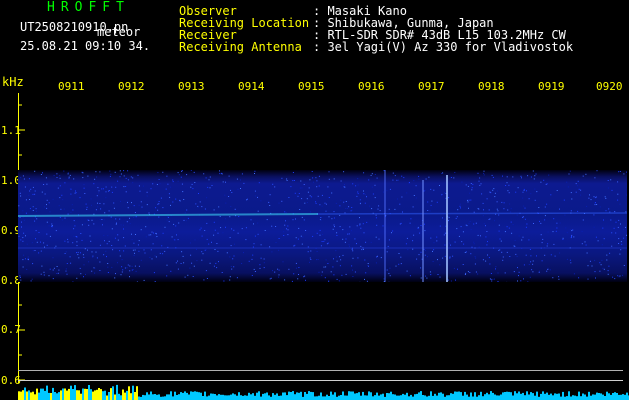 Image resolution: width=629 pixels, height=400 pixels. I want to click on x-tick-label: 0913, so click(191, 86).